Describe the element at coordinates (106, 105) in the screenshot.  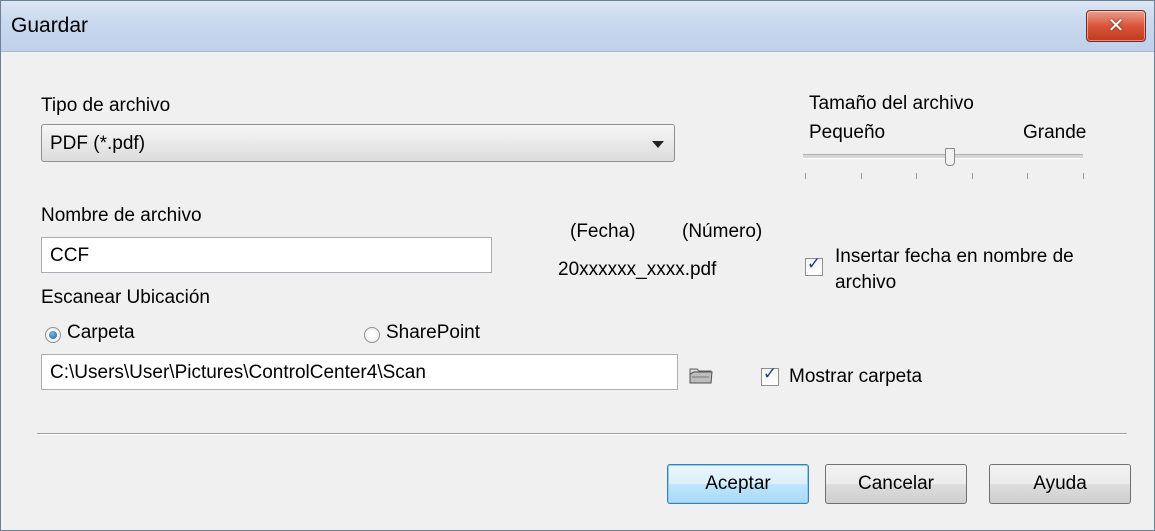
I see `file-type-label: Tipo de archivo` at that location.